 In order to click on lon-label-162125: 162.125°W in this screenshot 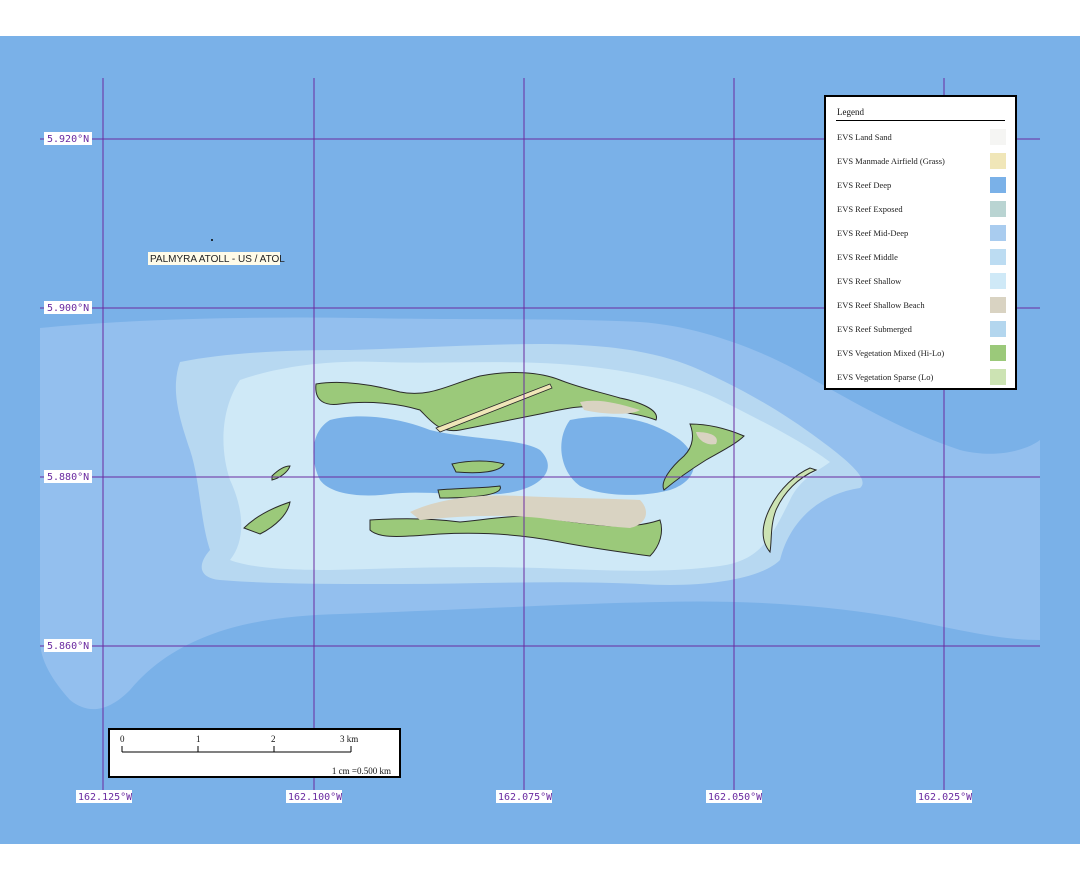, I will do `click(105, 797)`.